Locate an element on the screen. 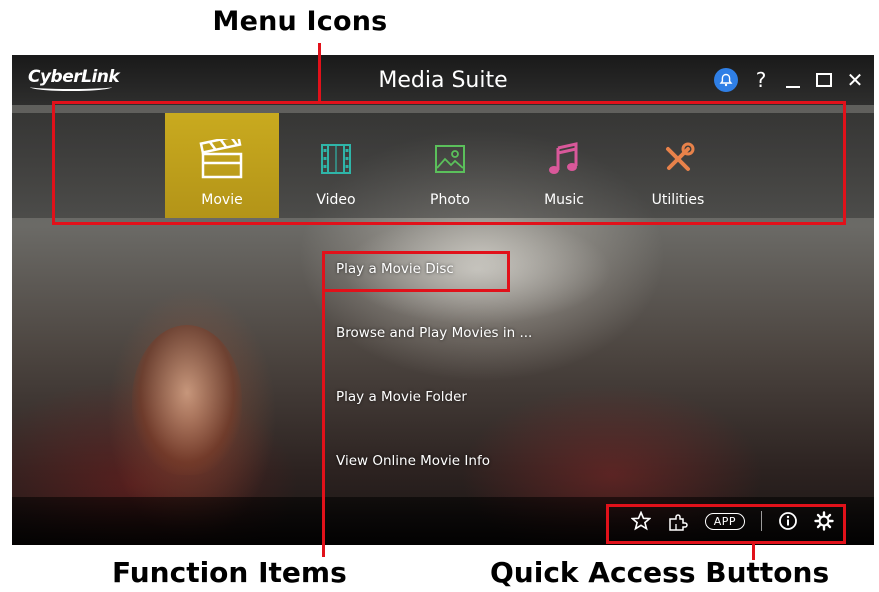  function-item-play-movie-folder: Play a Movie Folder is located at coordinates (466, 411).